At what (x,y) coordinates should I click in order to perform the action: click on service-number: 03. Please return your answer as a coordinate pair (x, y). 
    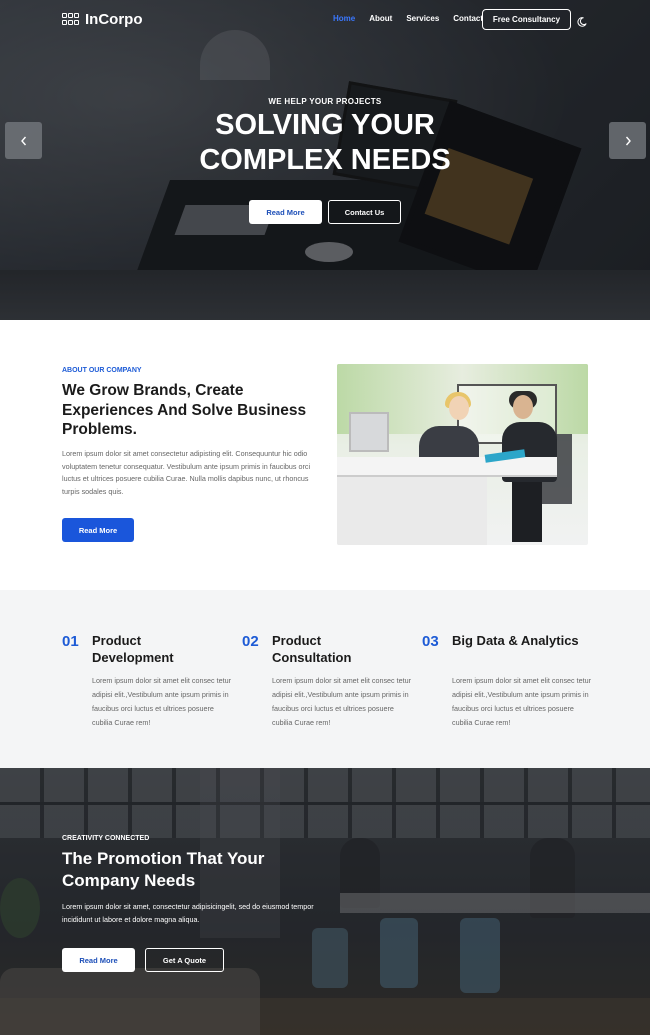
    Looking at the image, I should click on (430, 641).